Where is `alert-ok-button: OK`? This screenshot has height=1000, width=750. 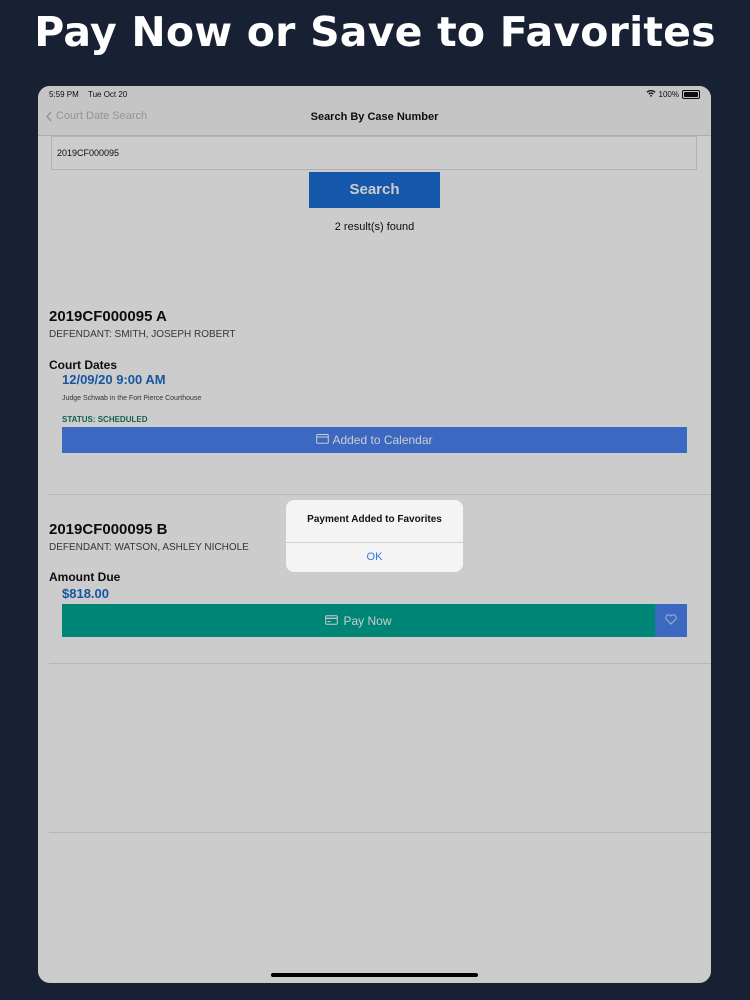 alert-ok-button: OK is located at coordinates (374, 557).